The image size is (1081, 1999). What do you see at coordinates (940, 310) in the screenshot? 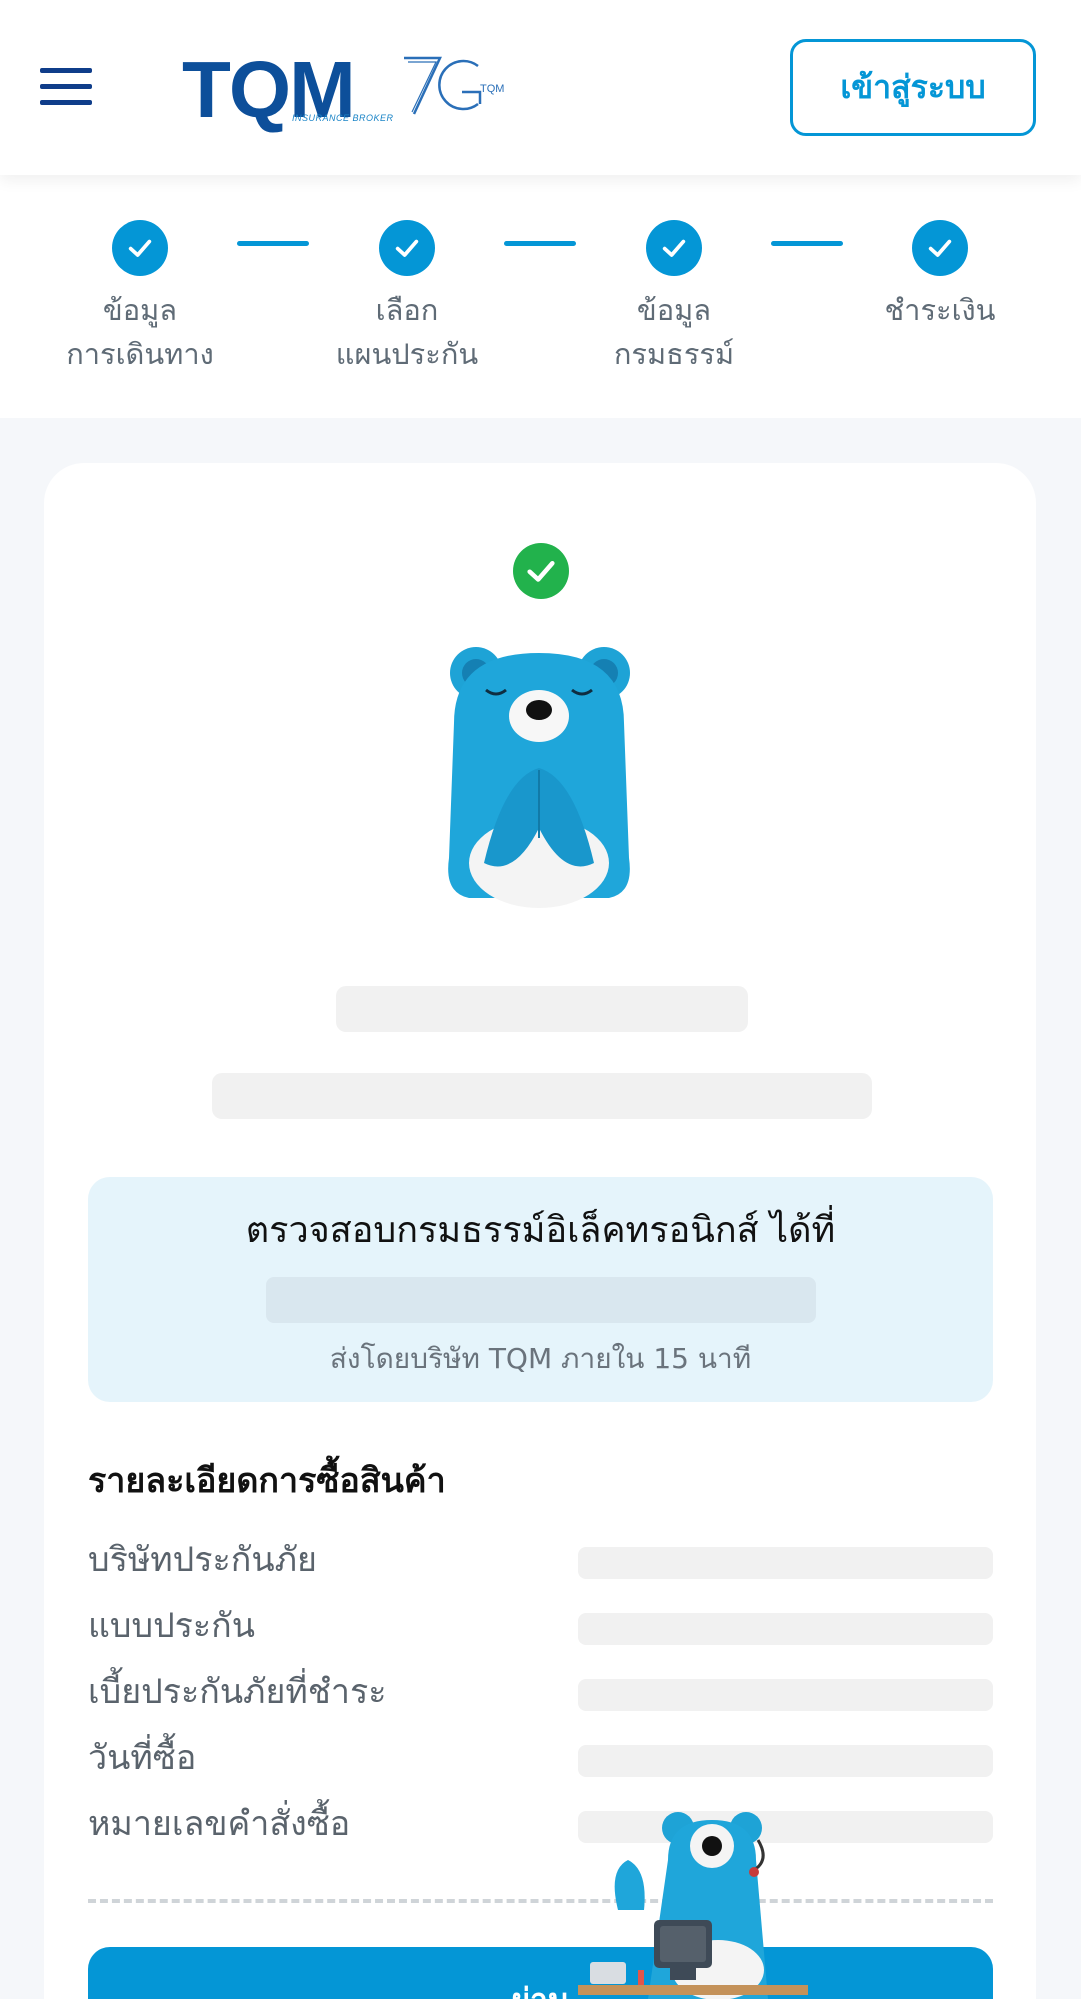
I see `step-label: ชำระเงิน` at bounding box center [940, 310].